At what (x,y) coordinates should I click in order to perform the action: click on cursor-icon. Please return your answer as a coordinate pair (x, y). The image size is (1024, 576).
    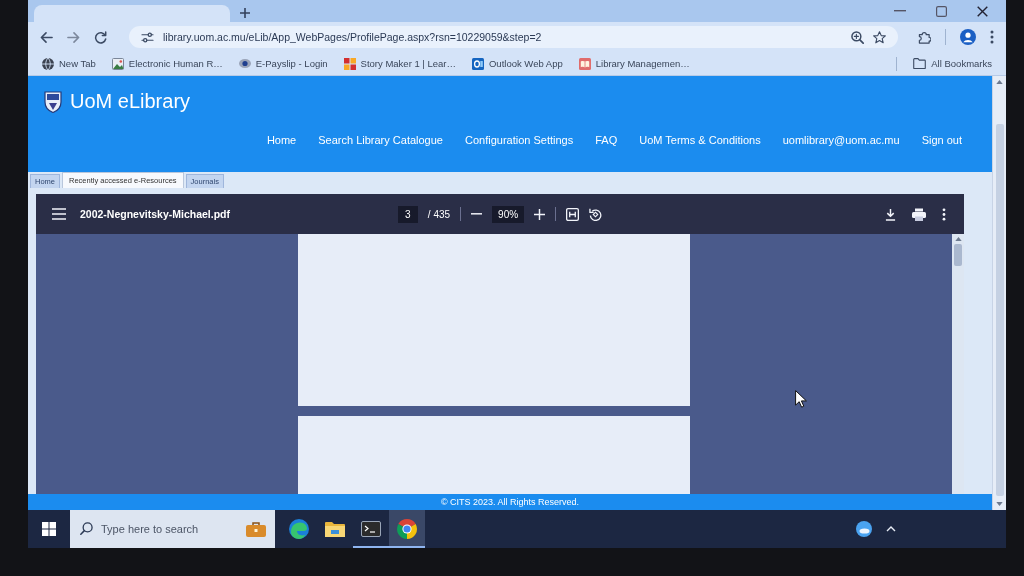
    Looking at the image, I should click on (801, 399).